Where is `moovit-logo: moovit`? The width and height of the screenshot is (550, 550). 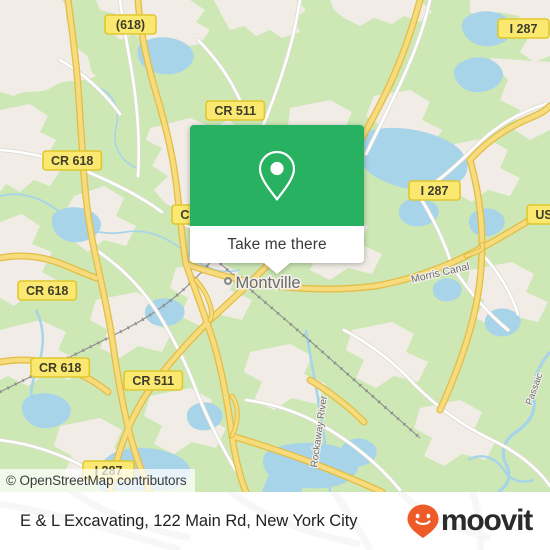 moovit-logo: moovit is located at coordinates (469, 521).